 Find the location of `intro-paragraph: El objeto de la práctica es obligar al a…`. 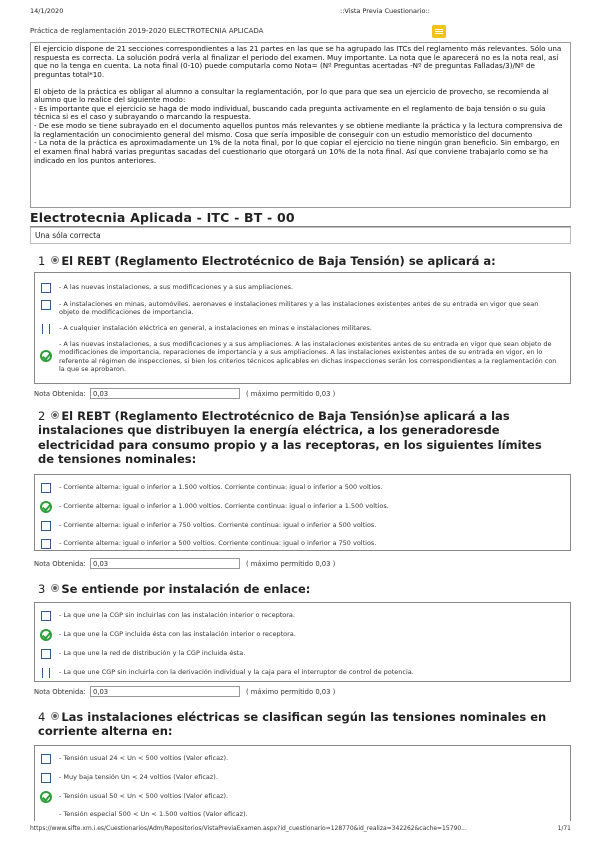

intro-paragraph: El objeto de la práctica es obligar al a… is located at coordinates (291, 95).